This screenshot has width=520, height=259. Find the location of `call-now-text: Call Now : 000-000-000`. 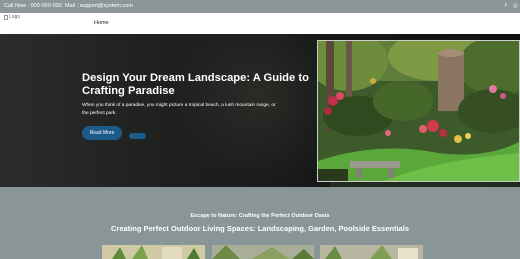

call-now-text: Call Now : 000-000-000 is located at coordinates (33, 6).